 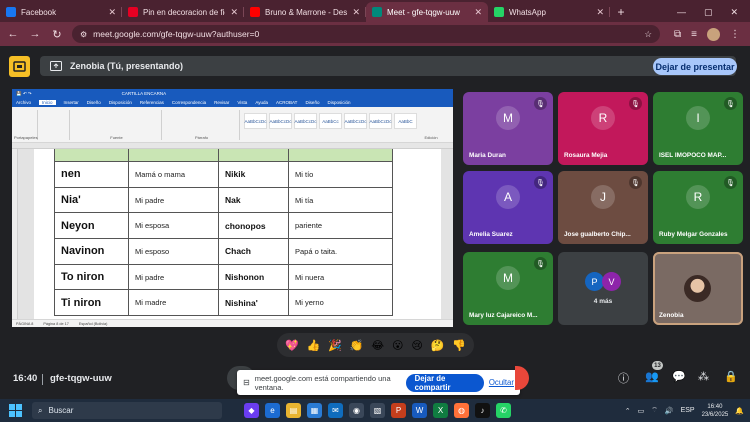 I want to click on participant-tile: M Maria Duran 🎙, so click(x=508, y=128).